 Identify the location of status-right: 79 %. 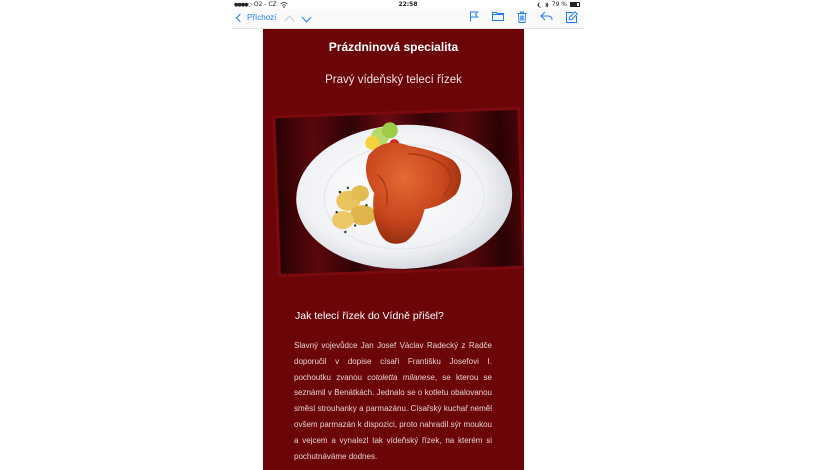
(558, 4).